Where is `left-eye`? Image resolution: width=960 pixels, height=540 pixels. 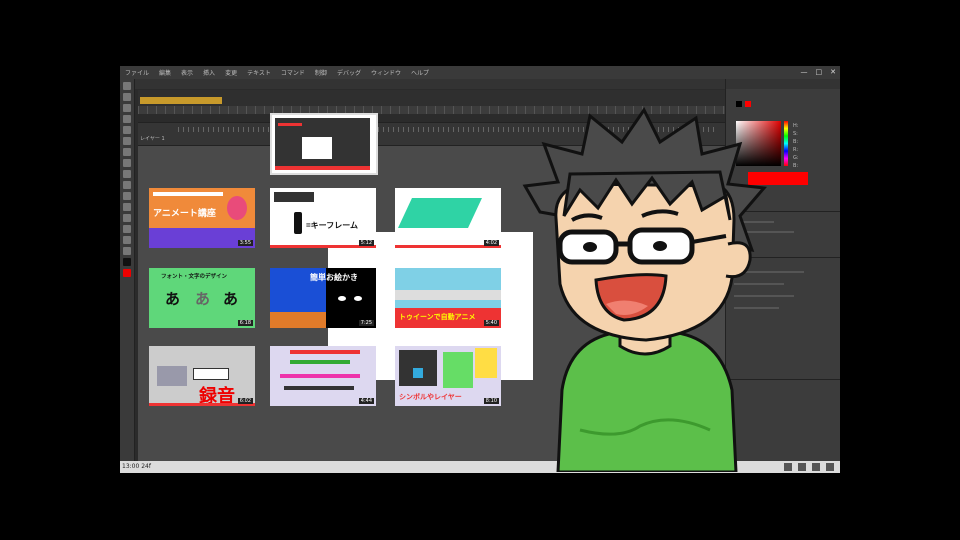 left-eye is located at coordinates (590, 247).